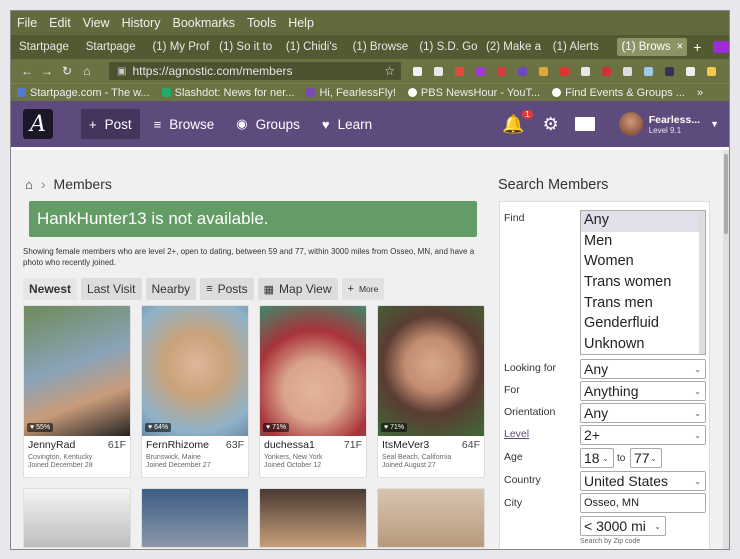 This screenshot has width=740, height=559. Describe the element at coordinates (203, 23) in the screenshot. I see `menu-bookmarks: Bookmarks` at that location.